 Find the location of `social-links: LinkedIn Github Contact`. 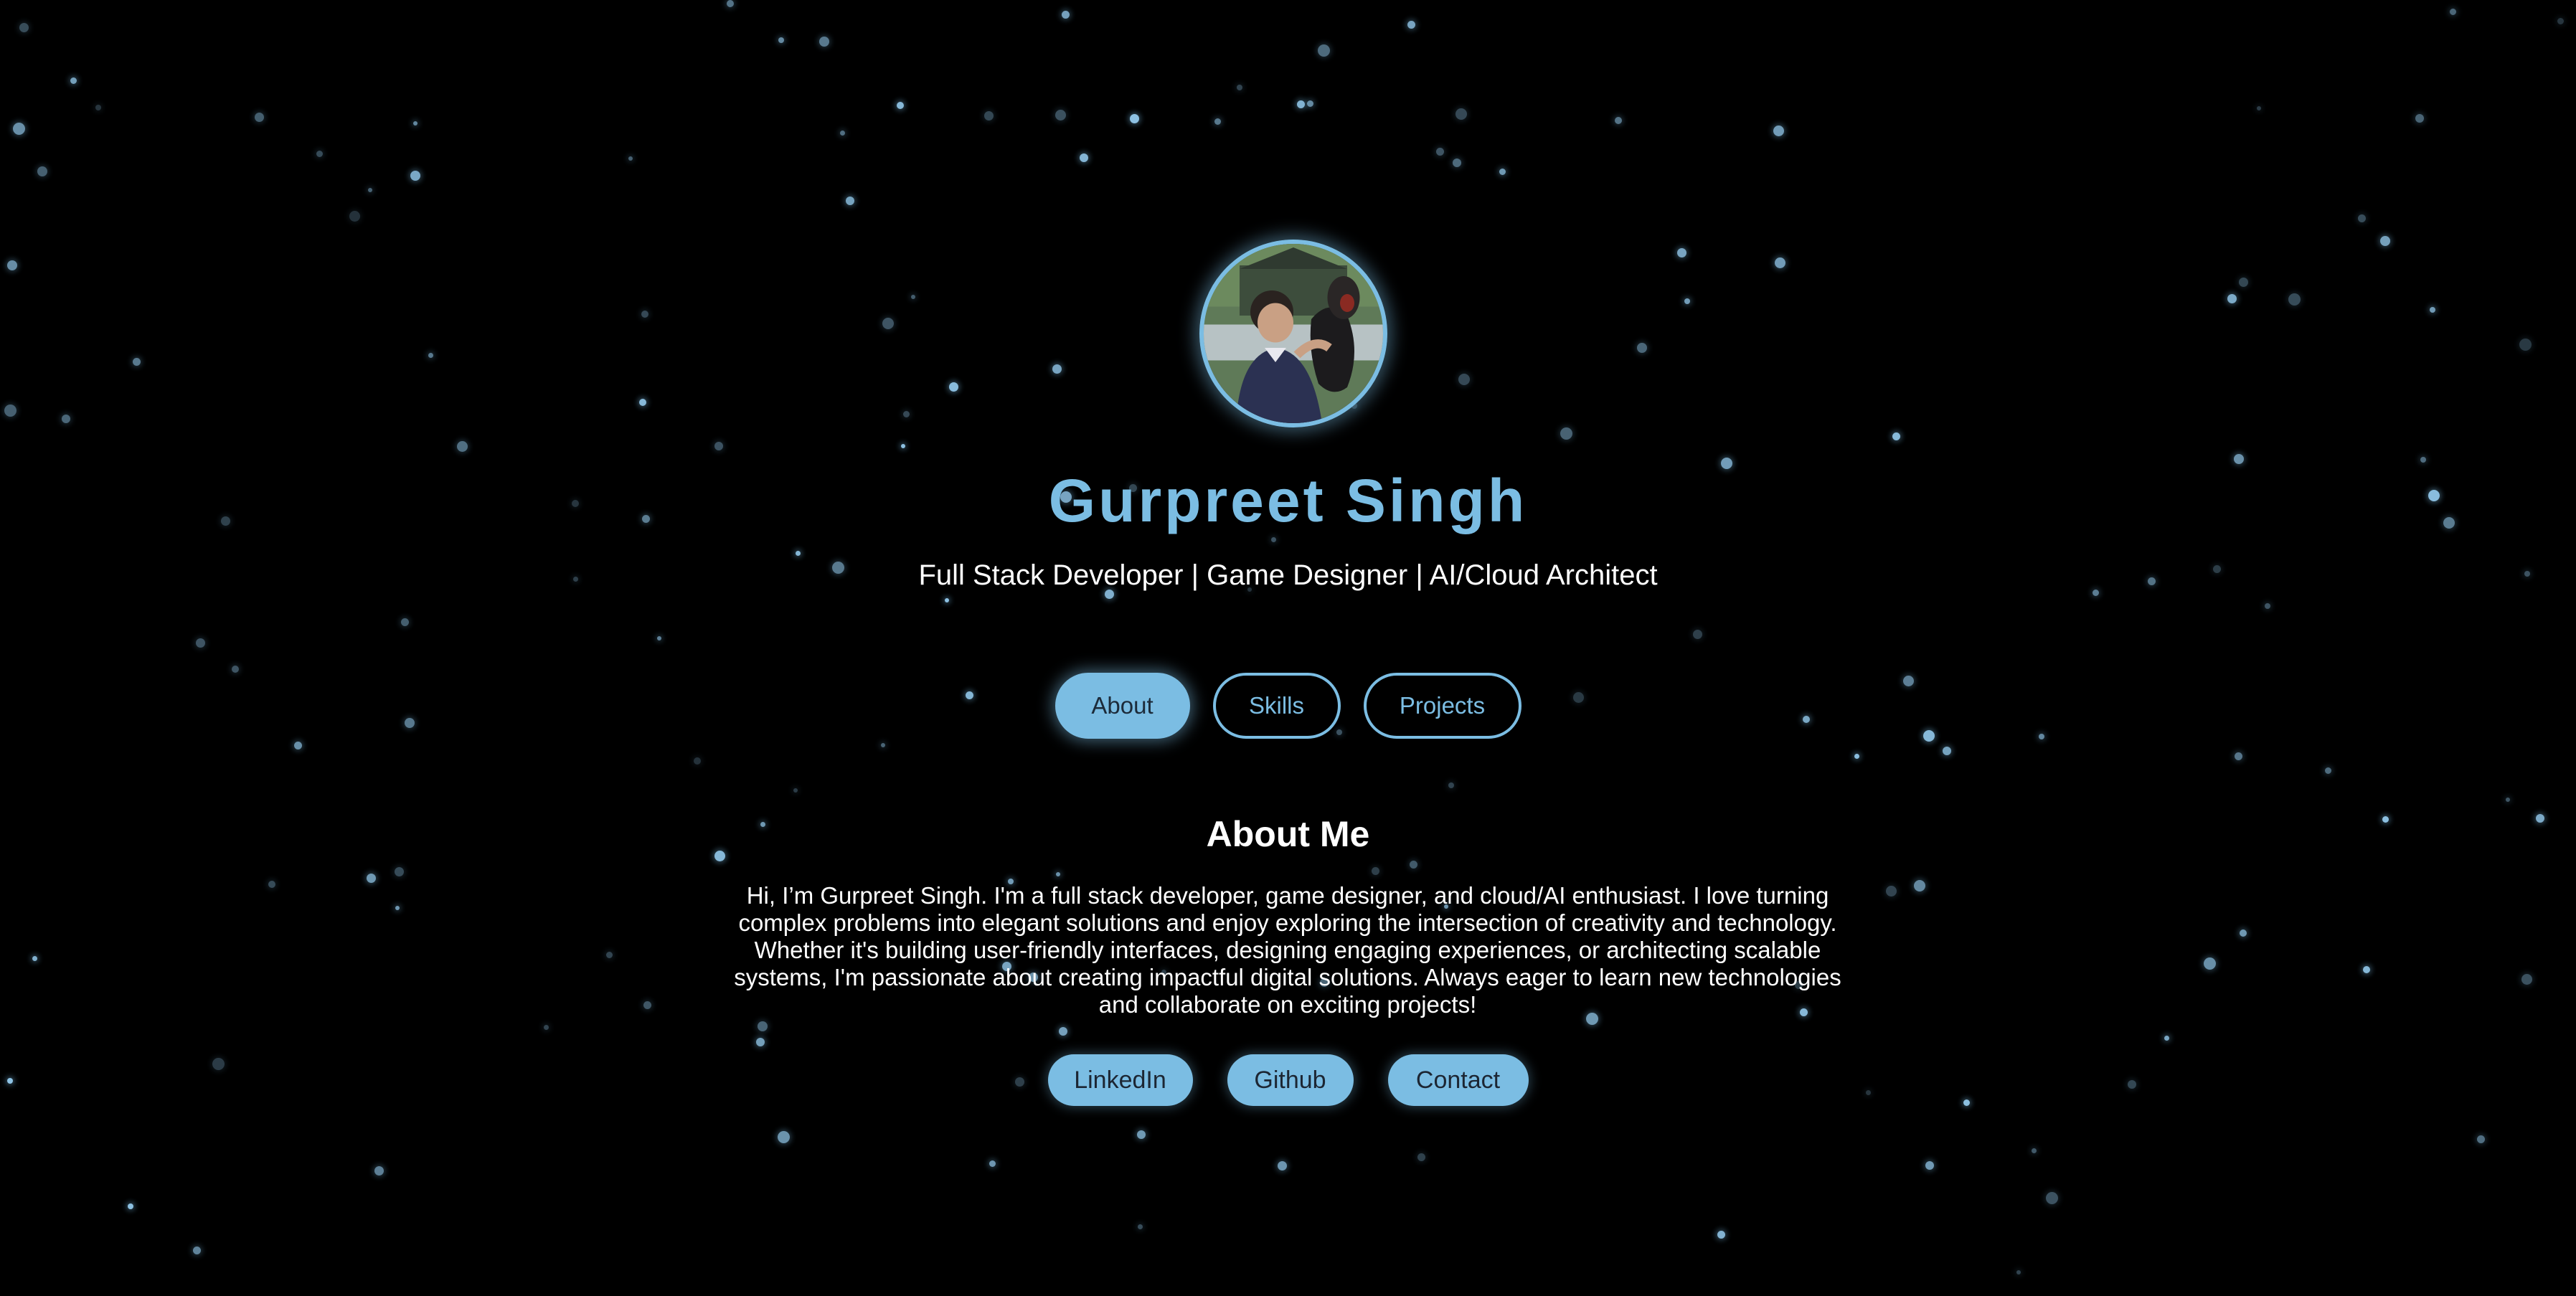

social-links: LinkedIn Github Contact is located at coordinates (1288, 1080).